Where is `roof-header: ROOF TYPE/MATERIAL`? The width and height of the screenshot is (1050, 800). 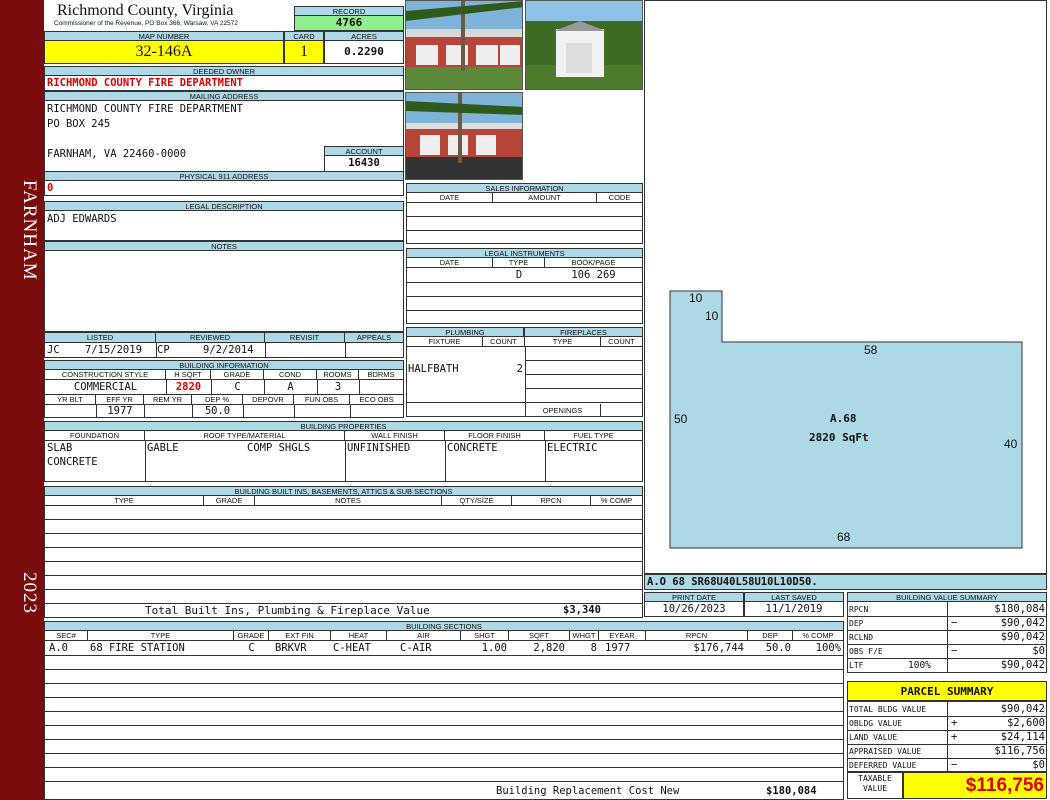 roof-header: ROOF TYPE/MATERIAL is located at coordinates (245, 436).